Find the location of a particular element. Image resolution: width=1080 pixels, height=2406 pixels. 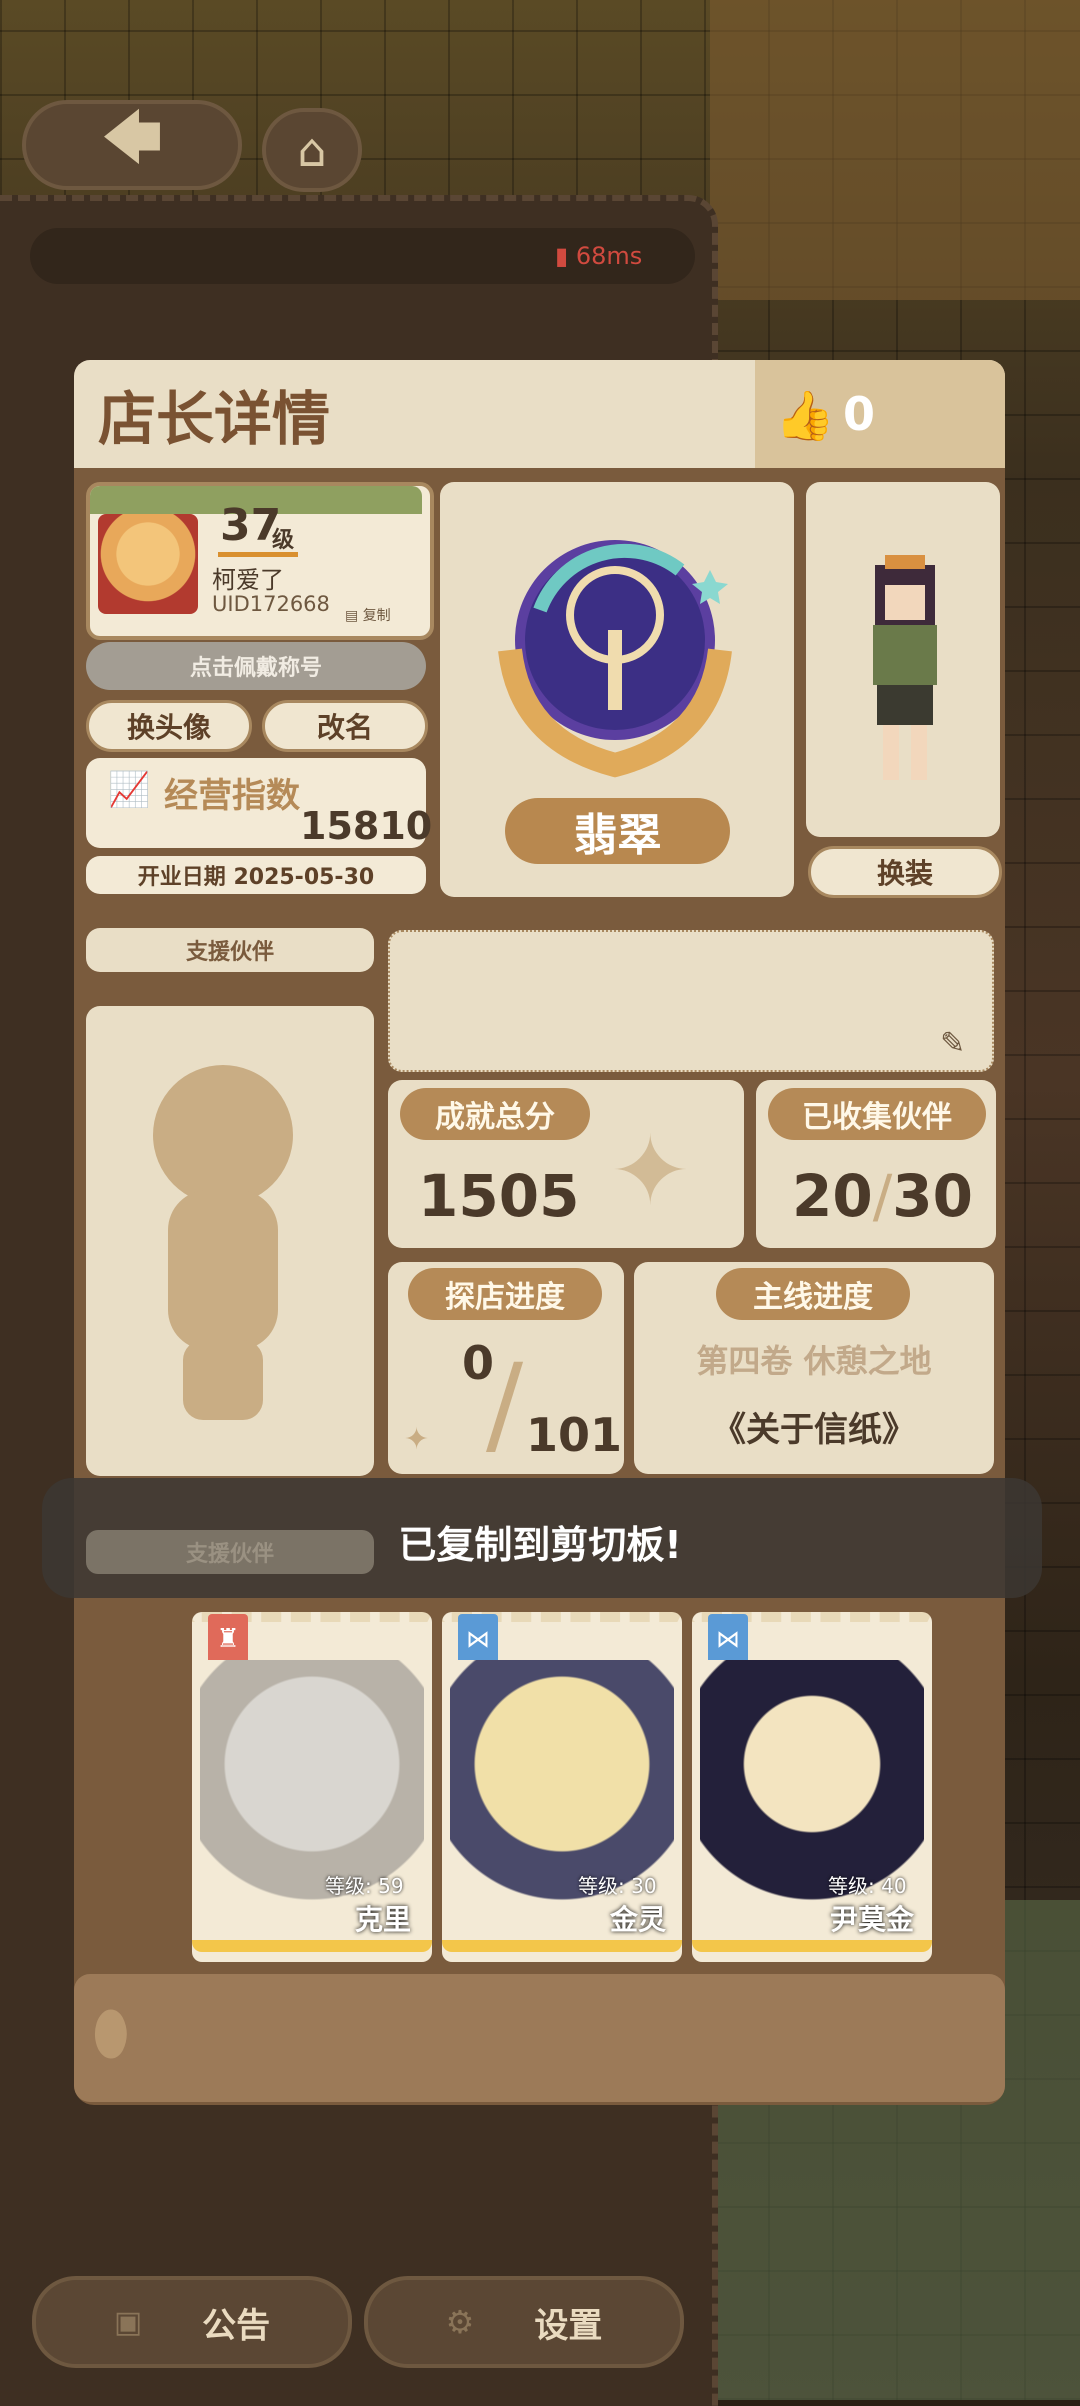

back-button: 🡄 is located at coordinates (132, 145).